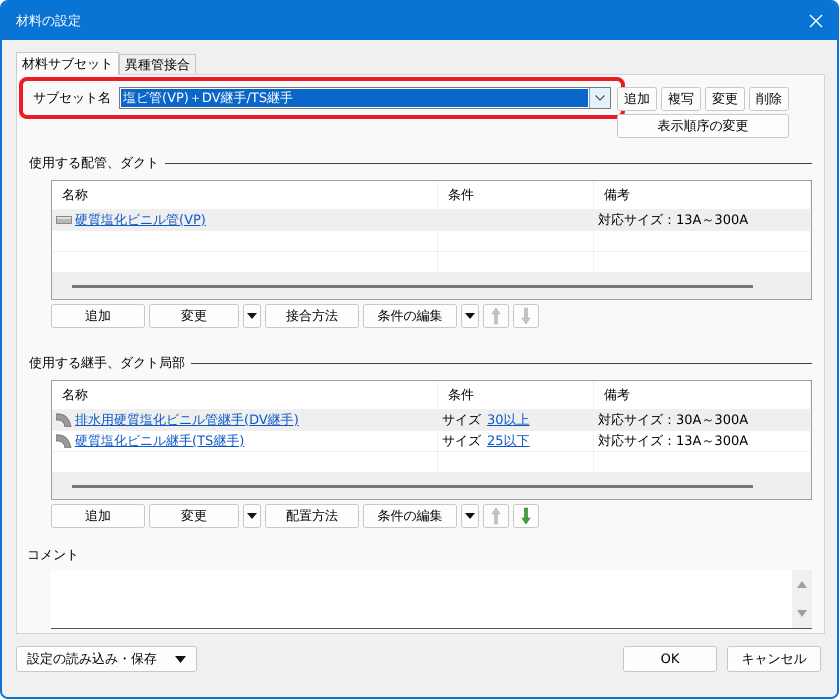  What do you see at coordinates (72, 98) in the screenshot?
I see `field-label: サブセット名` at bounding box center [72, 98].